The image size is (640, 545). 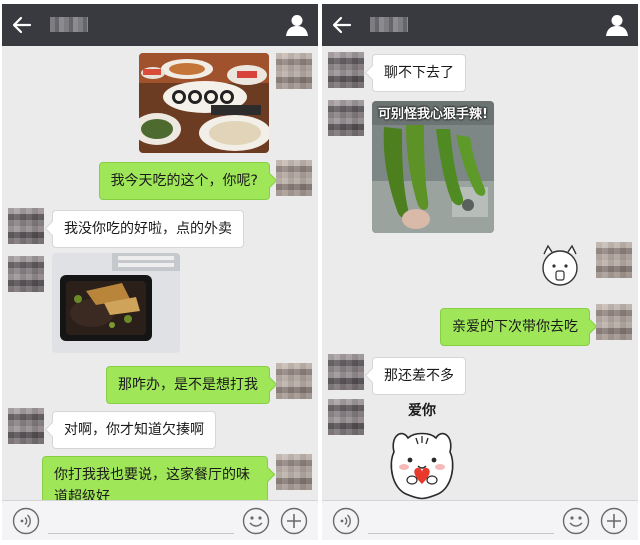 I want to click on received-message-bubble: 对啊，你才知道欠揍啊, so click(x=134, y=430).